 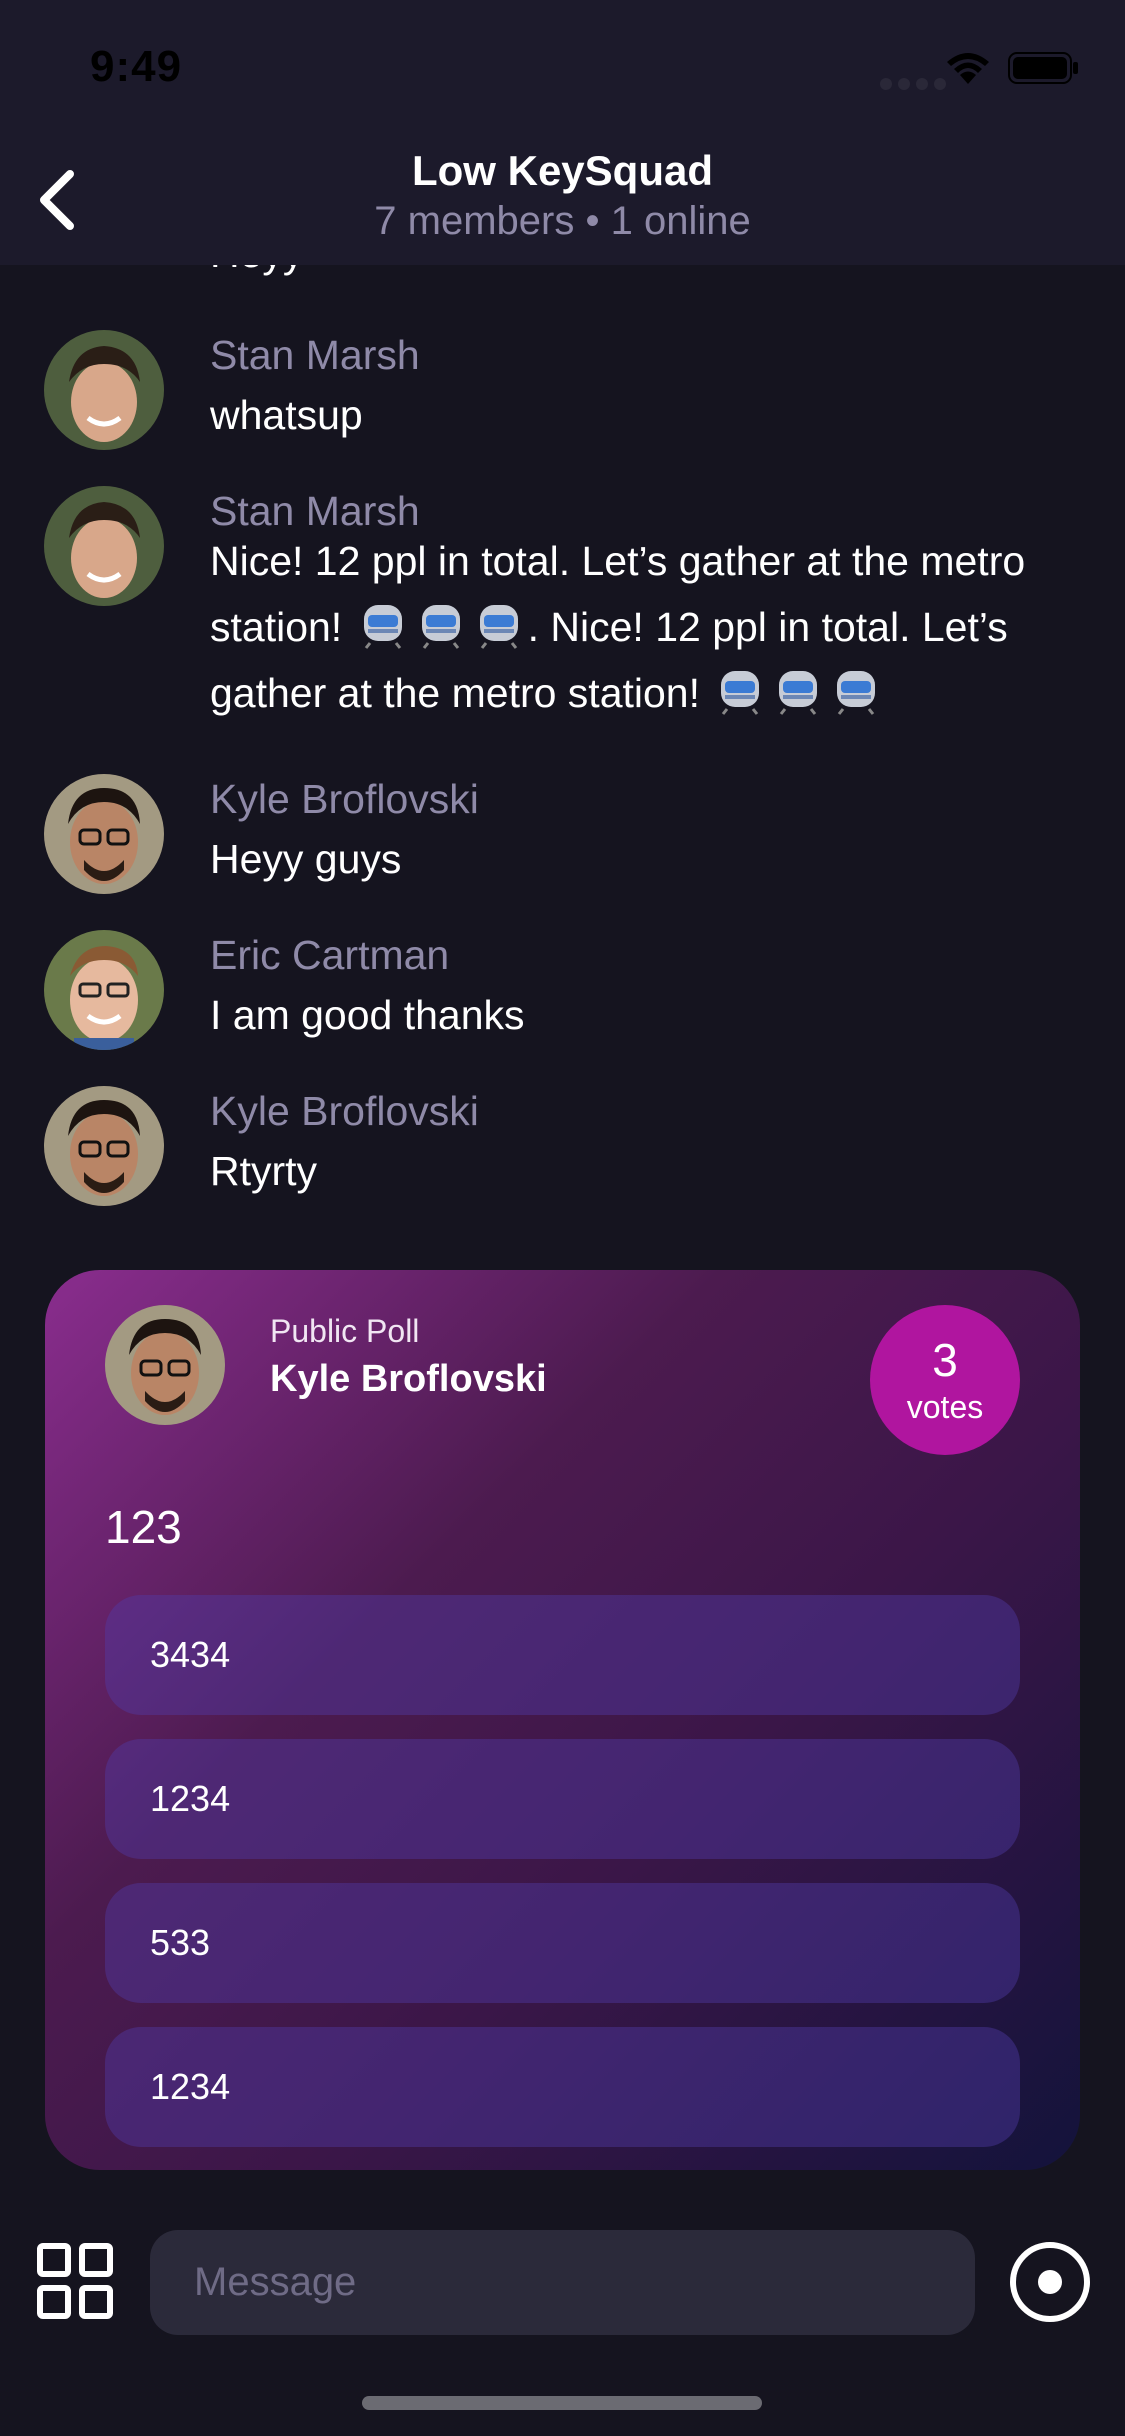 What do you see at coordinates (945, 1360) in the screenshot?
I see `poll-votes-count: 3` at bounding box center [945, 1360].